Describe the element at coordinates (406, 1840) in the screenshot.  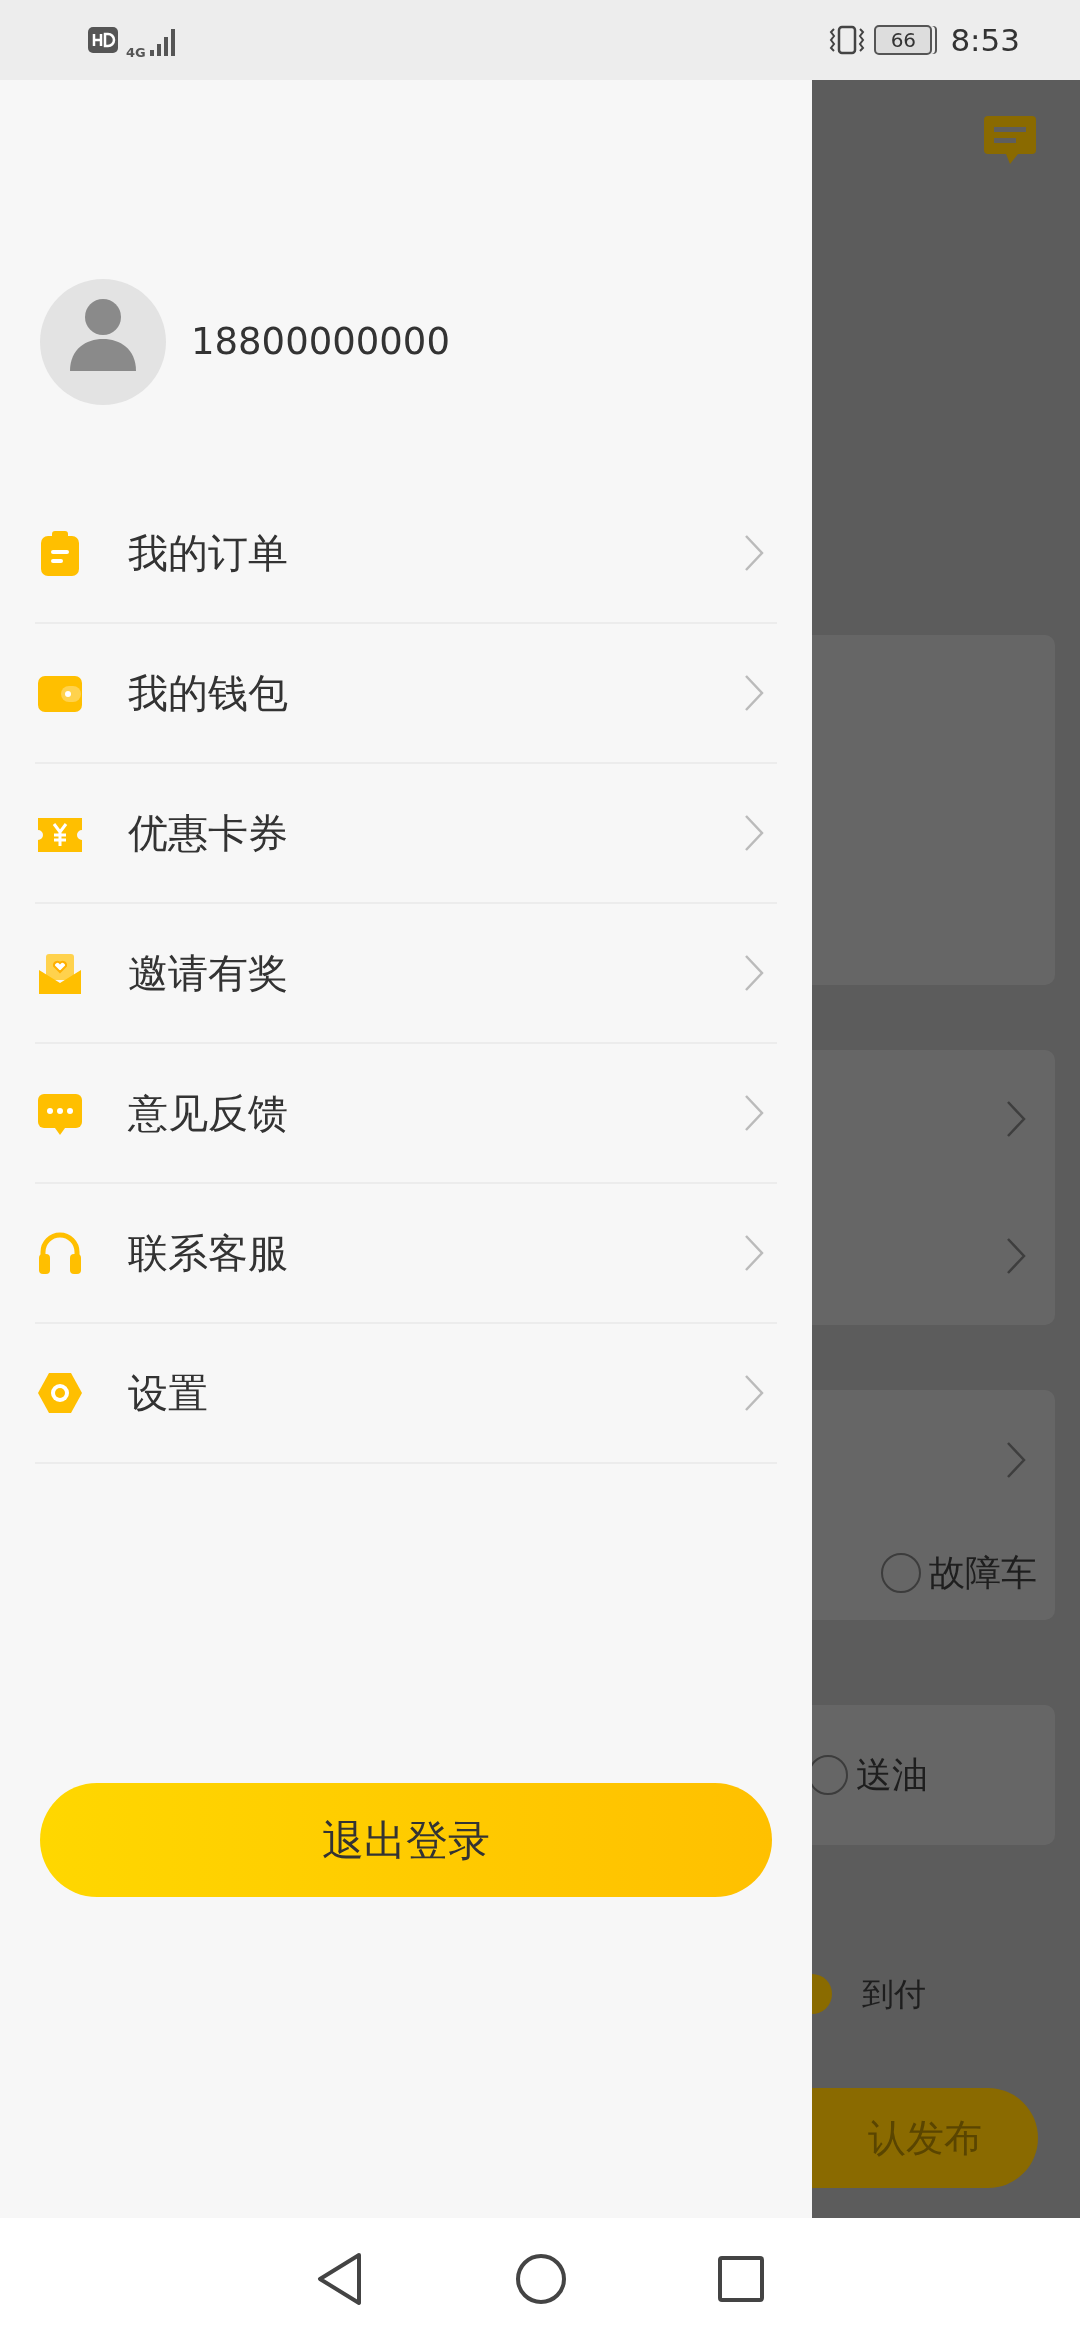
I see `logout-button: 退出登录` at that location.